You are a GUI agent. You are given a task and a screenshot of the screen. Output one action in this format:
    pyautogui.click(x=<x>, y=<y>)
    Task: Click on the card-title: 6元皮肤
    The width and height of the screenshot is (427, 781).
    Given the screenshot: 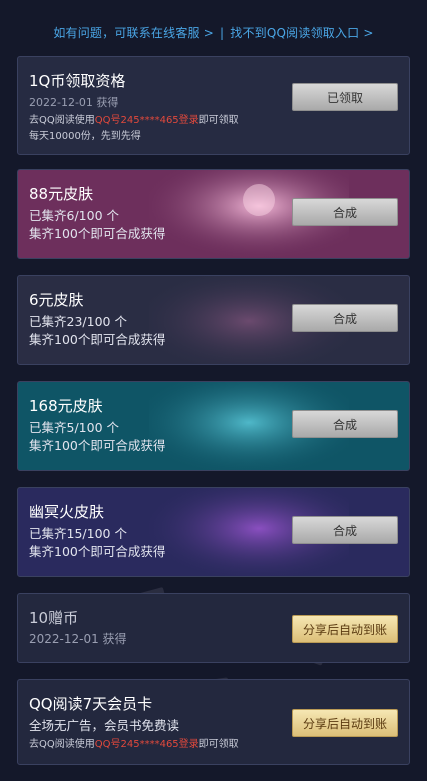 What is the action you would take?
    pyautogui.click(x=56, y=300)
    